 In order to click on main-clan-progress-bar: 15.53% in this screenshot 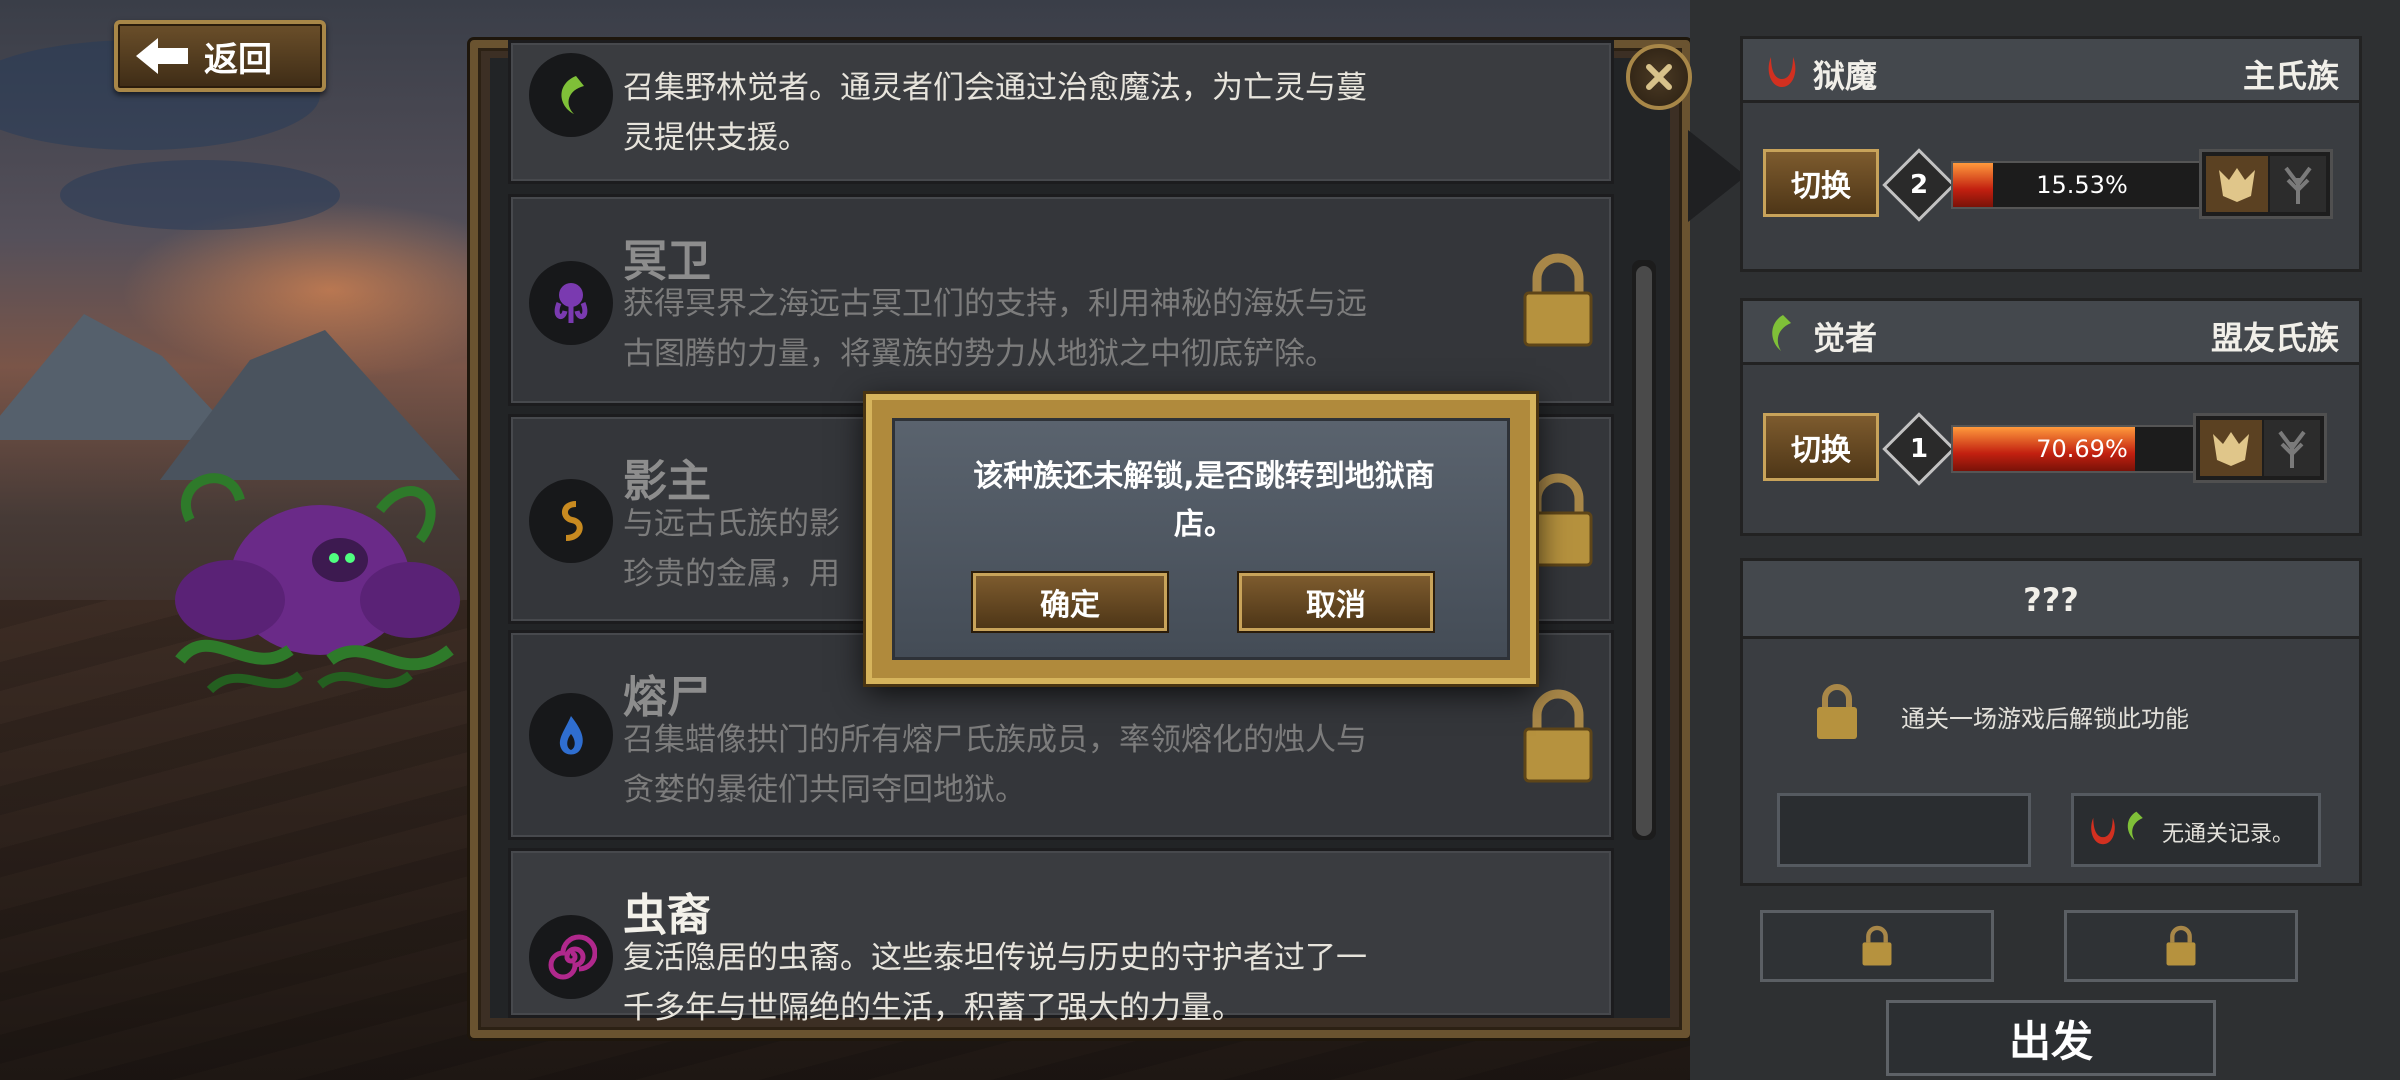, I will do `click(2082, 185)`.